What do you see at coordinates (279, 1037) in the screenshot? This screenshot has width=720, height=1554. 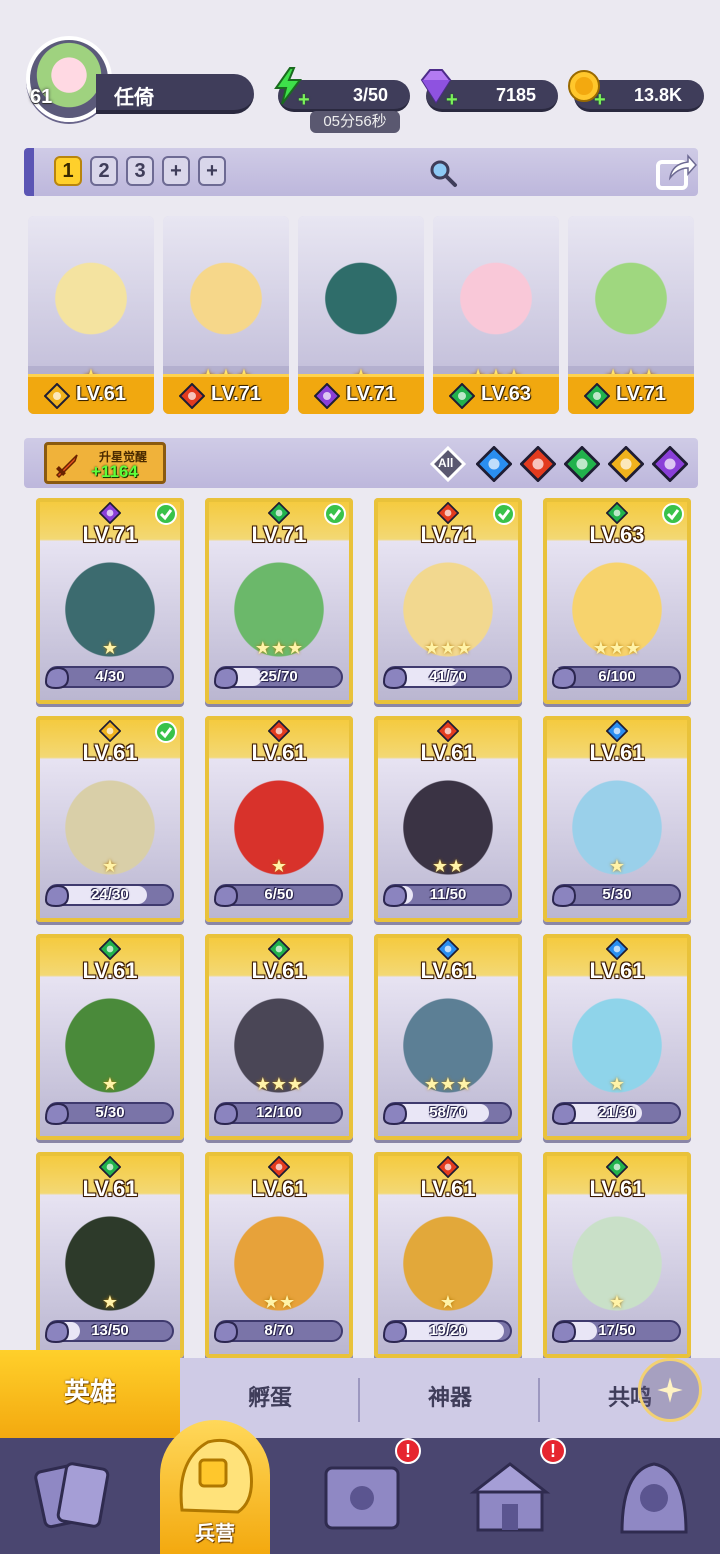 I see `hero-card: LV.61 ★★★ 12/100` at bounding box center [279, 1037].